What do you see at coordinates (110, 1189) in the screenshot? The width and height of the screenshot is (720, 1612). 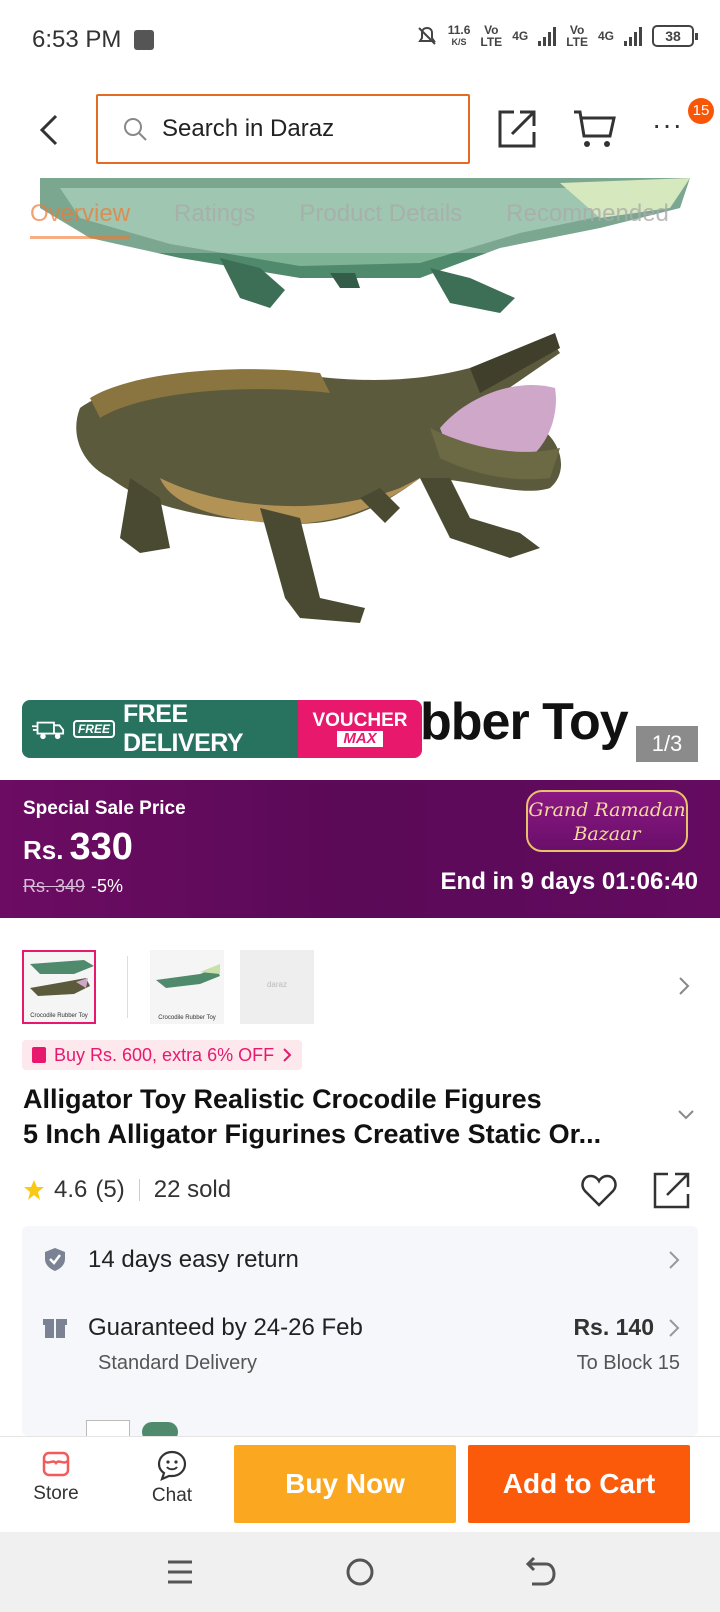 I see `rating-count: (5)` at bounding box center [110, 1189].